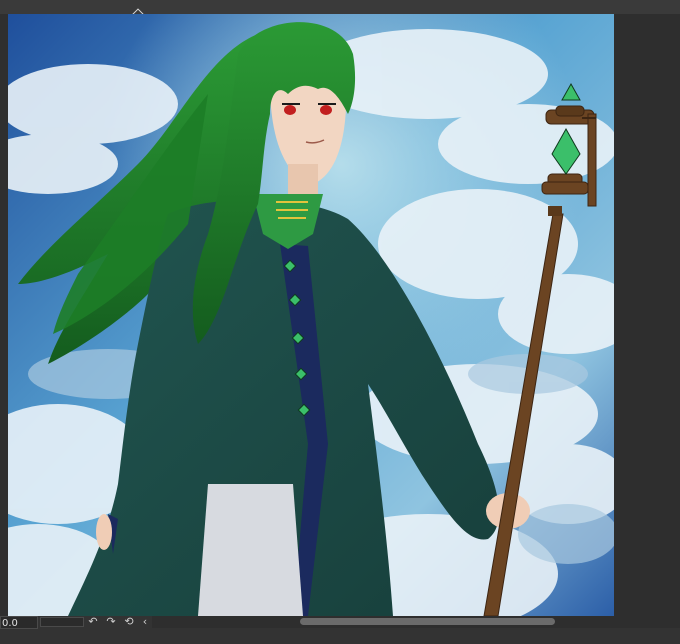 Image resolution: width=680 pixels, height=644 pixels. I want to click on rotate-left-icon: ↶, so click(93, 622).